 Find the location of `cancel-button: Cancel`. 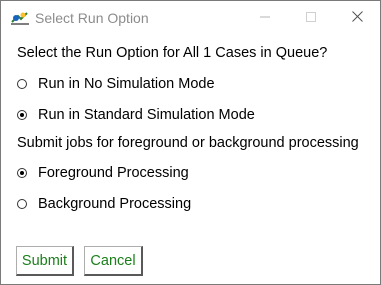

cancel-button: Cancel is located at coordinates (113, 261).